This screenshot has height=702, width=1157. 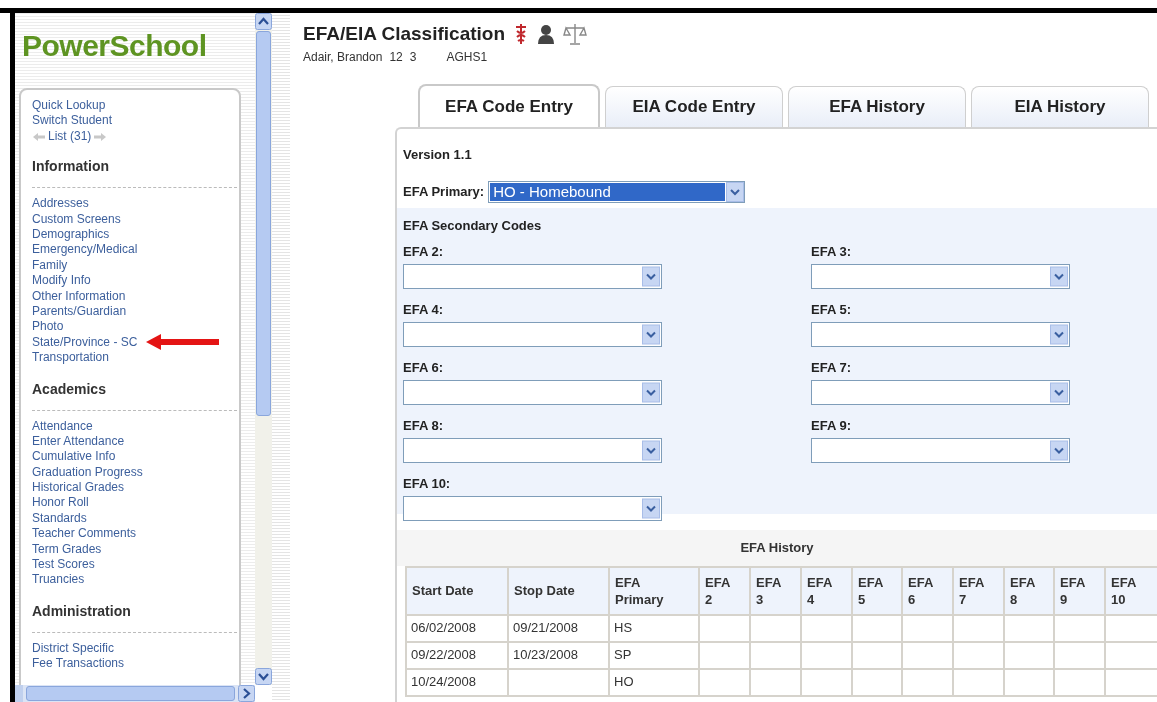 I want to click on column-header: EFA 6, so click(x=920, y=590).